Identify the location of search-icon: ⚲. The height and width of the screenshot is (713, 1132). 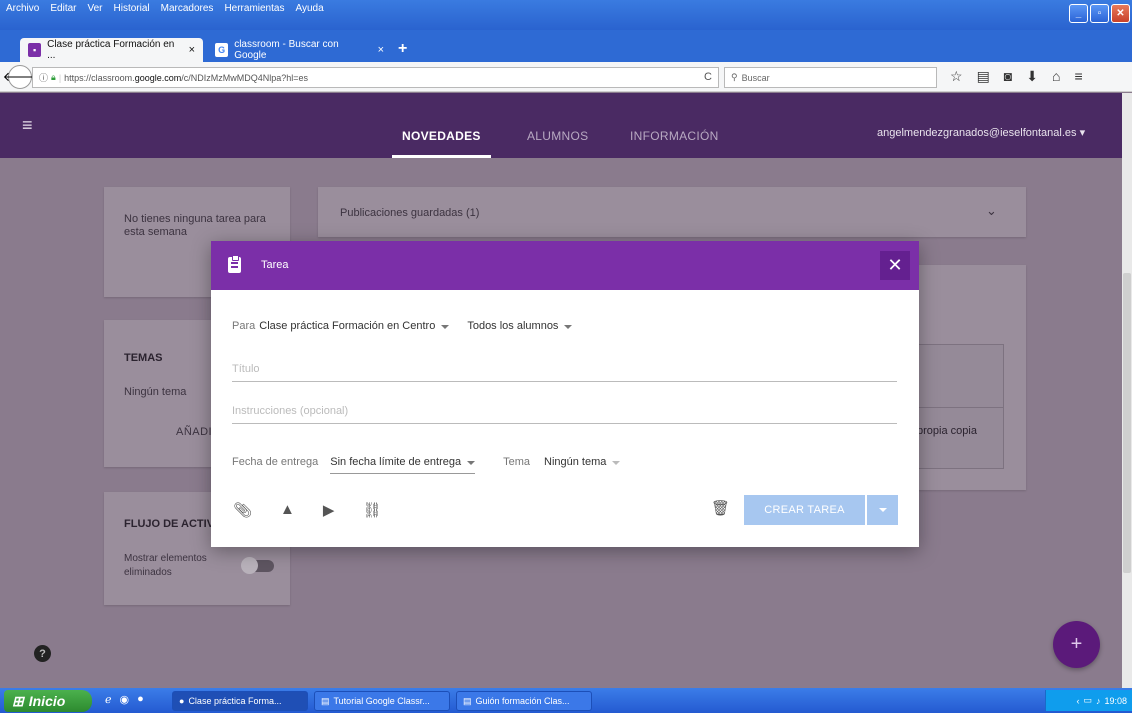
(734, 77).